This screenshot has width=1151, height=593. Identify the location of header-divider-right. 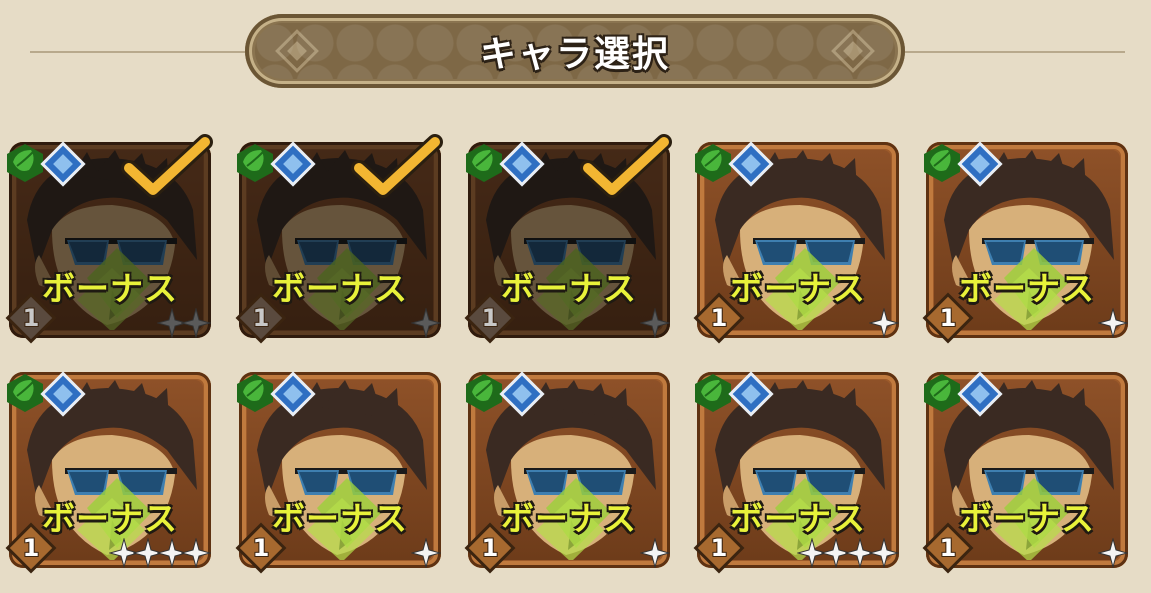
(1012, 52).